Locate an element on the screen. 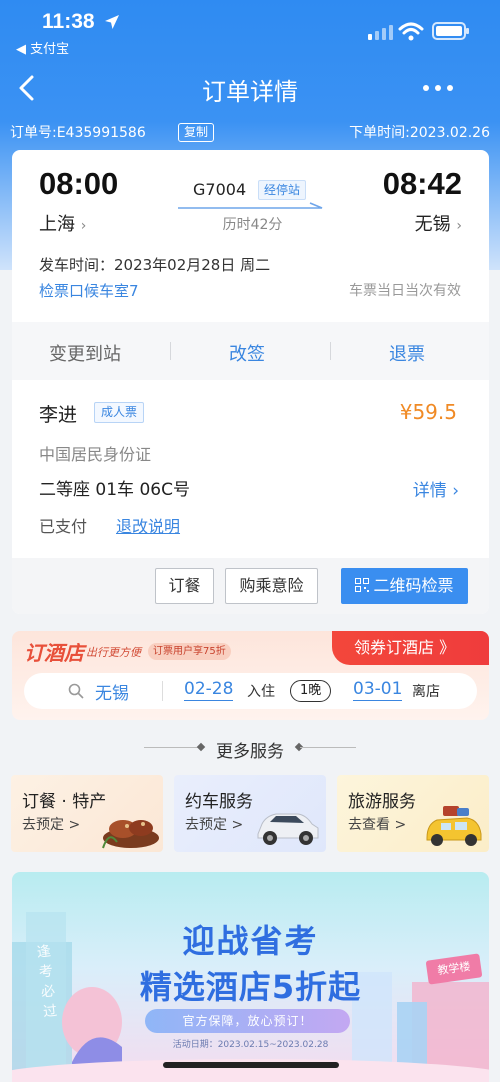 This screenshot has height=1082, width=500. checkout-date: 03-01 is located at coordinates (378, 689).